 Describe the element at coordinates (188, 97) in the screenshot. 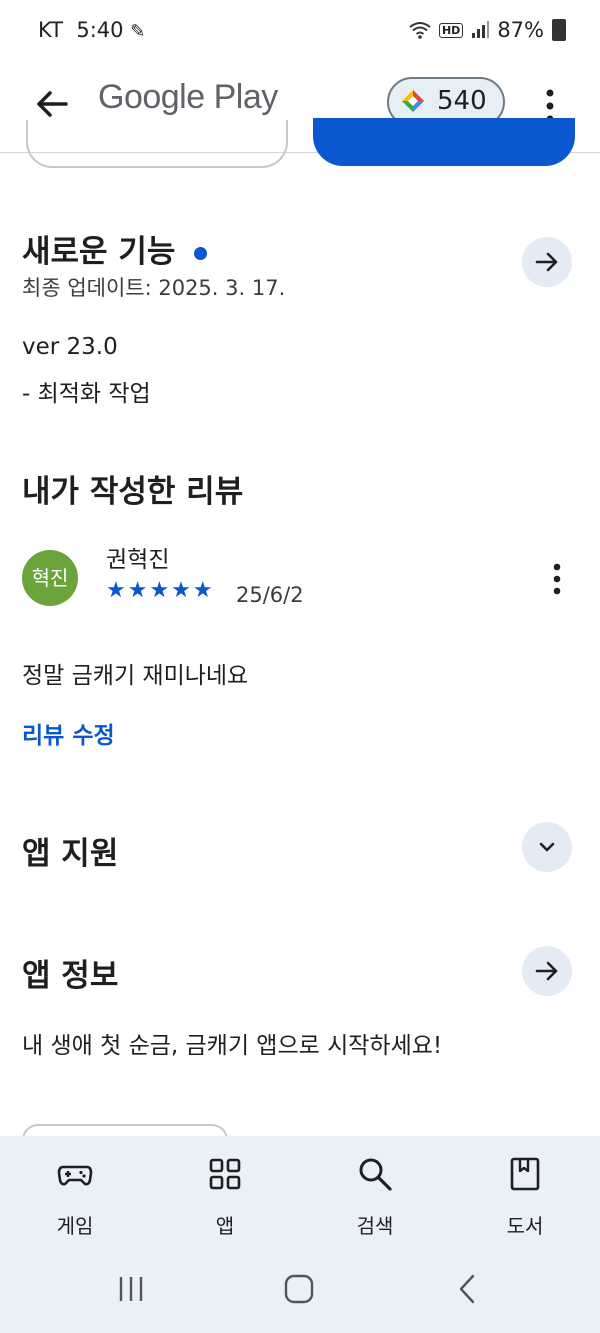

I see `app-title: Google Play` at that location.